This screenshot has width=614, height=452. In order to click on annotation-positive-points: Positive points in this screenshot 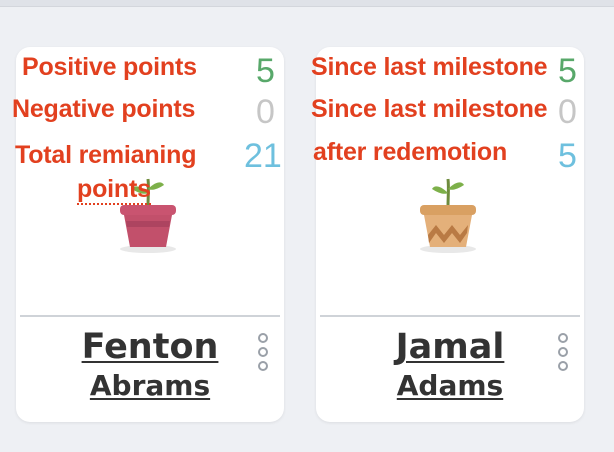, I will do `click(109, 67)`.